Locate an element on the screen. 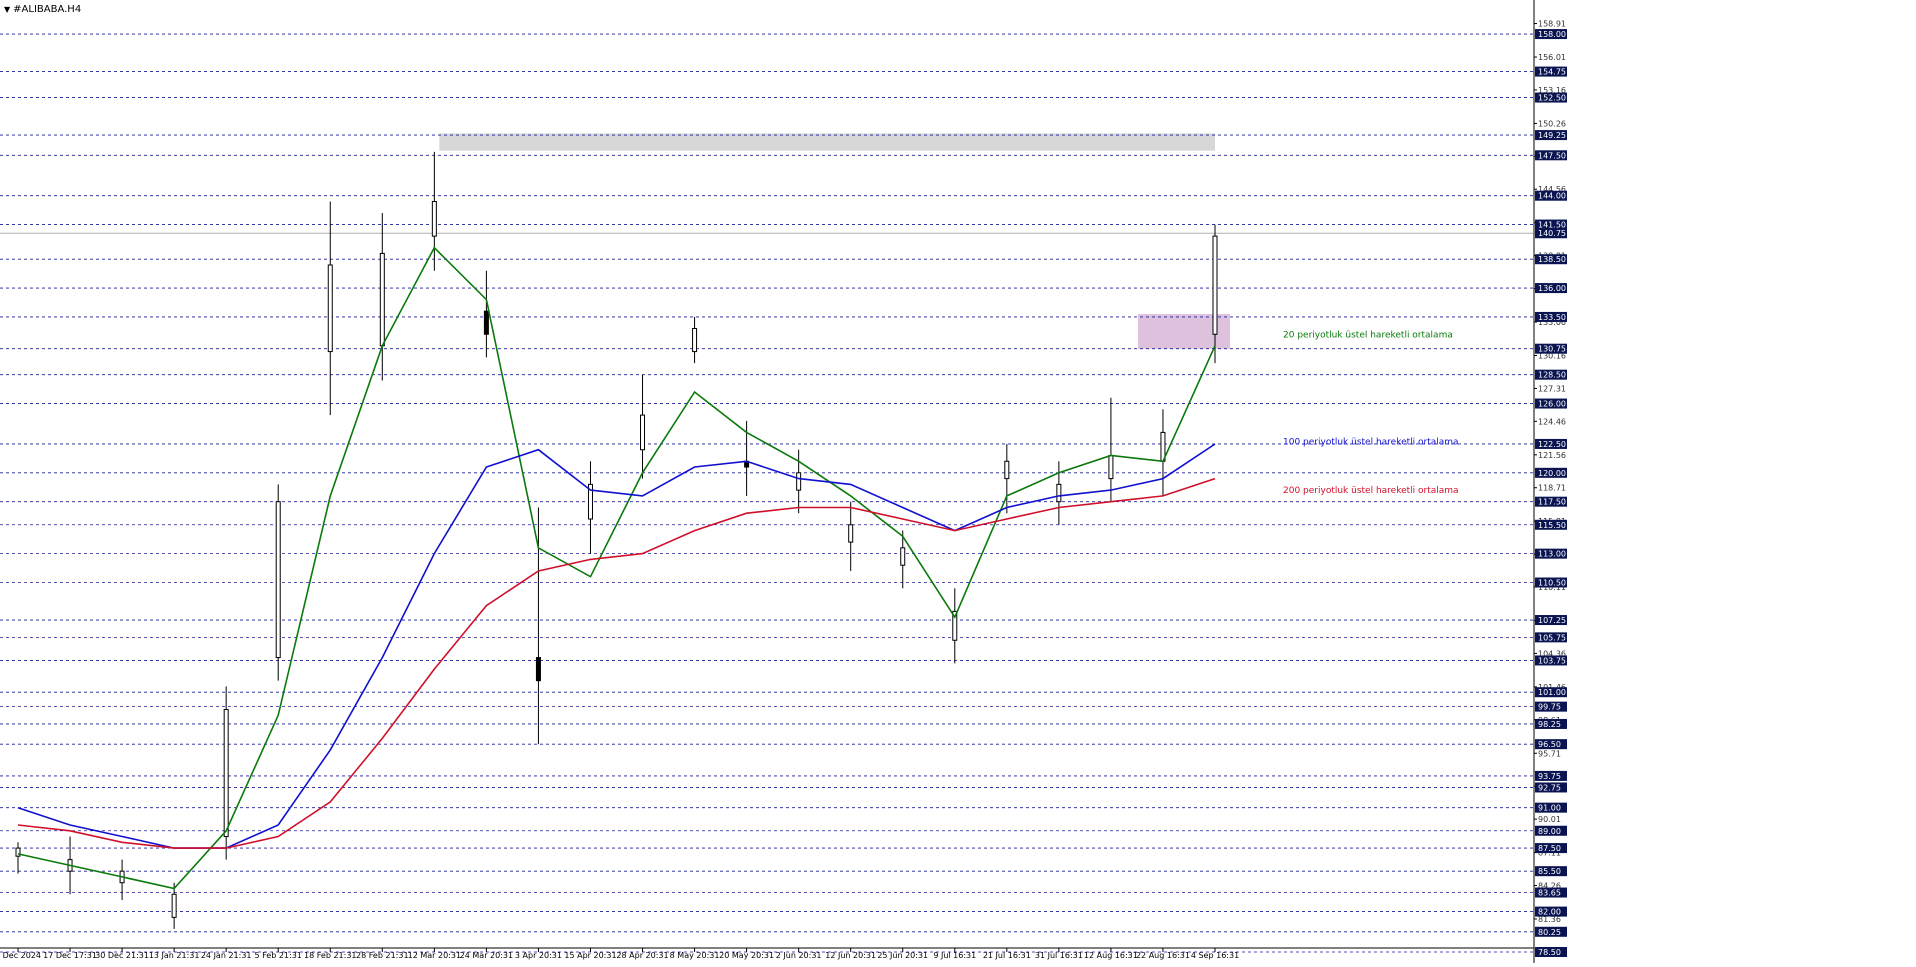 The image size is (1916, 967). time-tick-label: 24 Mar 20:31 is located at coordinates (486, 955).